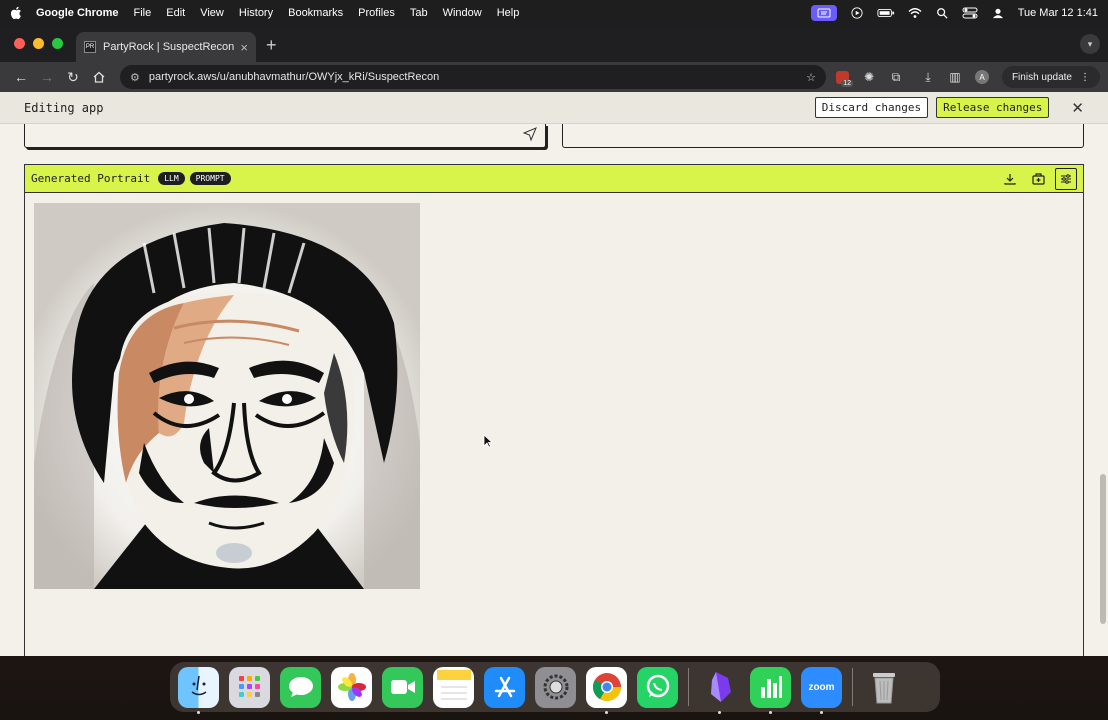 Image resolution: width=1108 pixels, height=720 pixels. Describe the element at coordinates (504, 687) in the screenshot. I see `app-store-icon` at that location.